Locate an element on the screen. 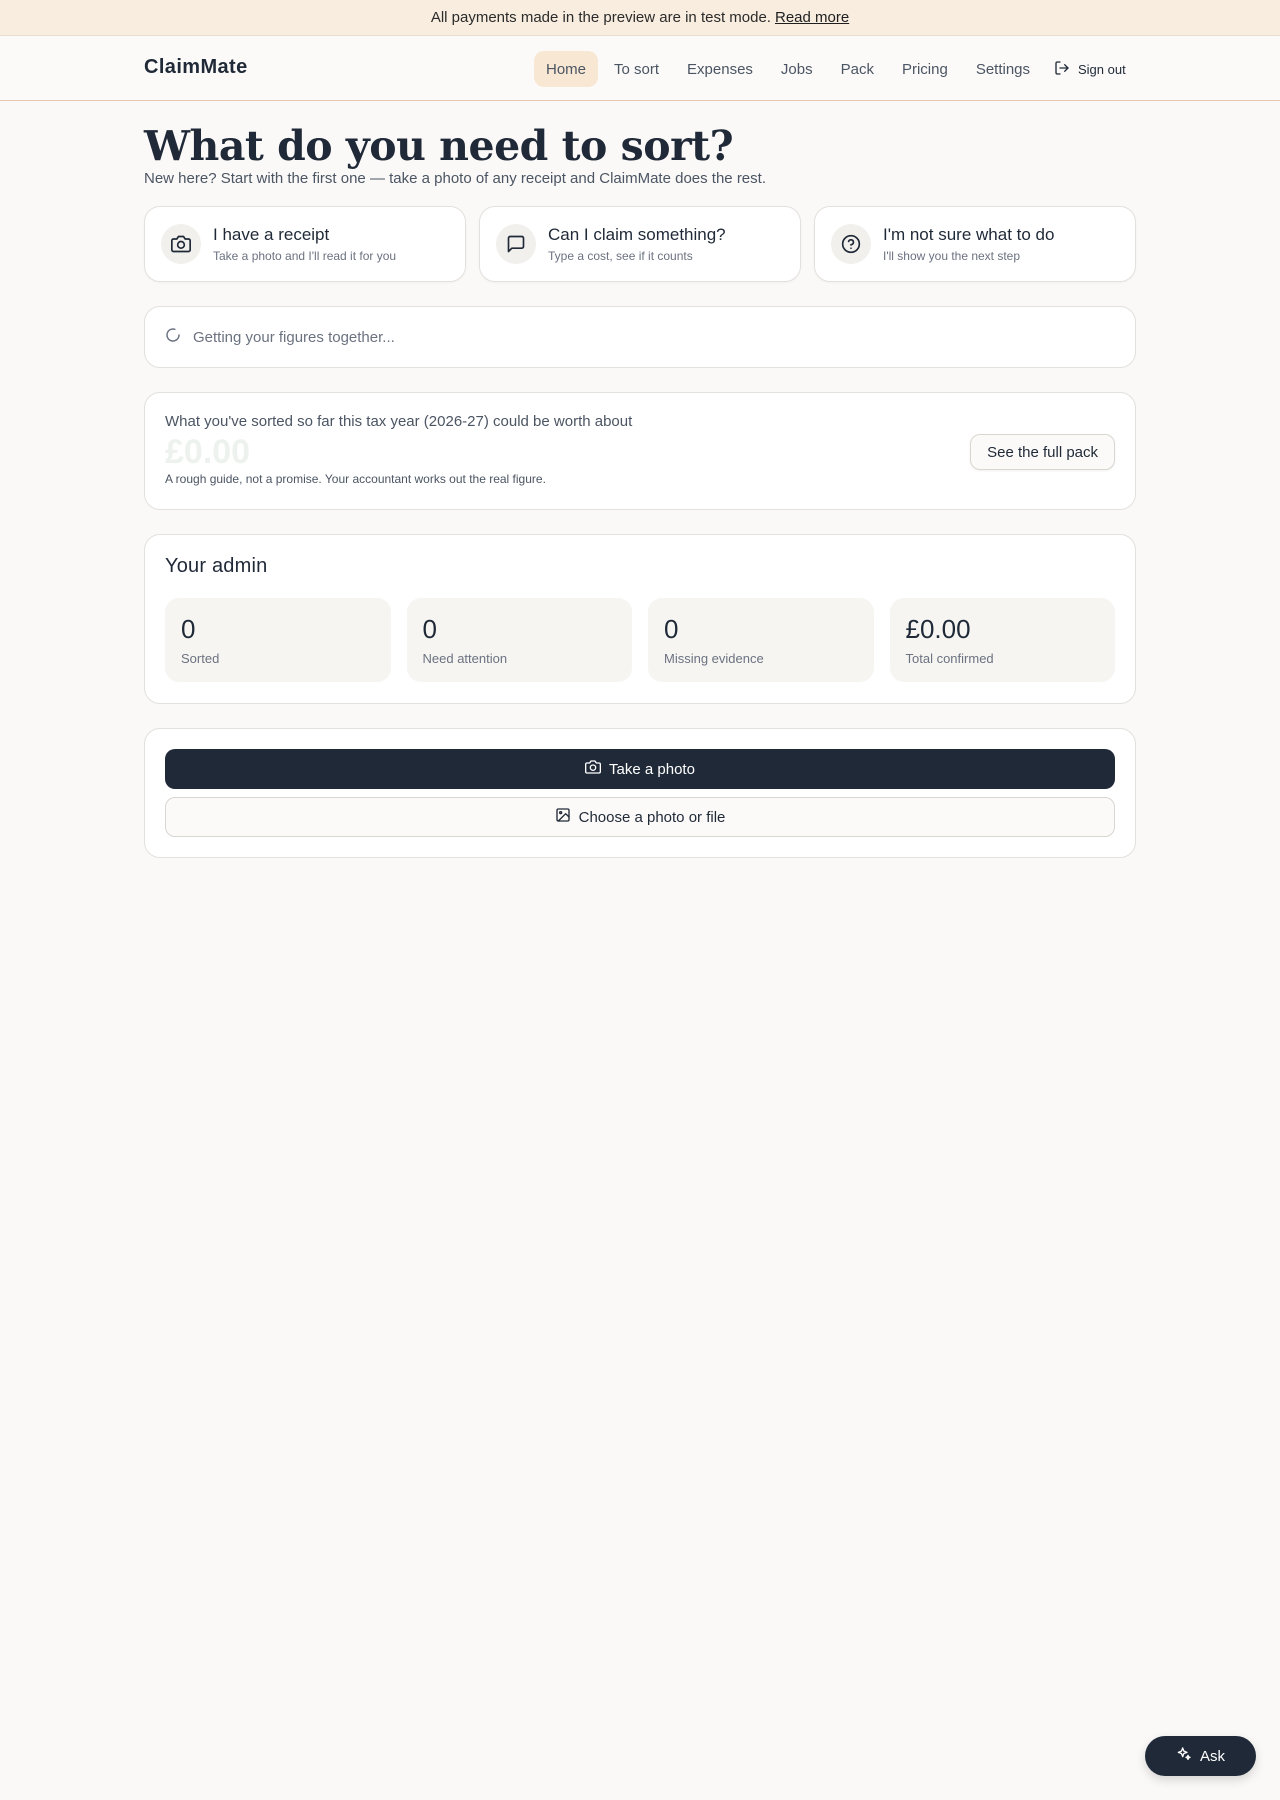 This screenshot has height=1800, width=1280. image-icon is located at coordinates (563, 817).